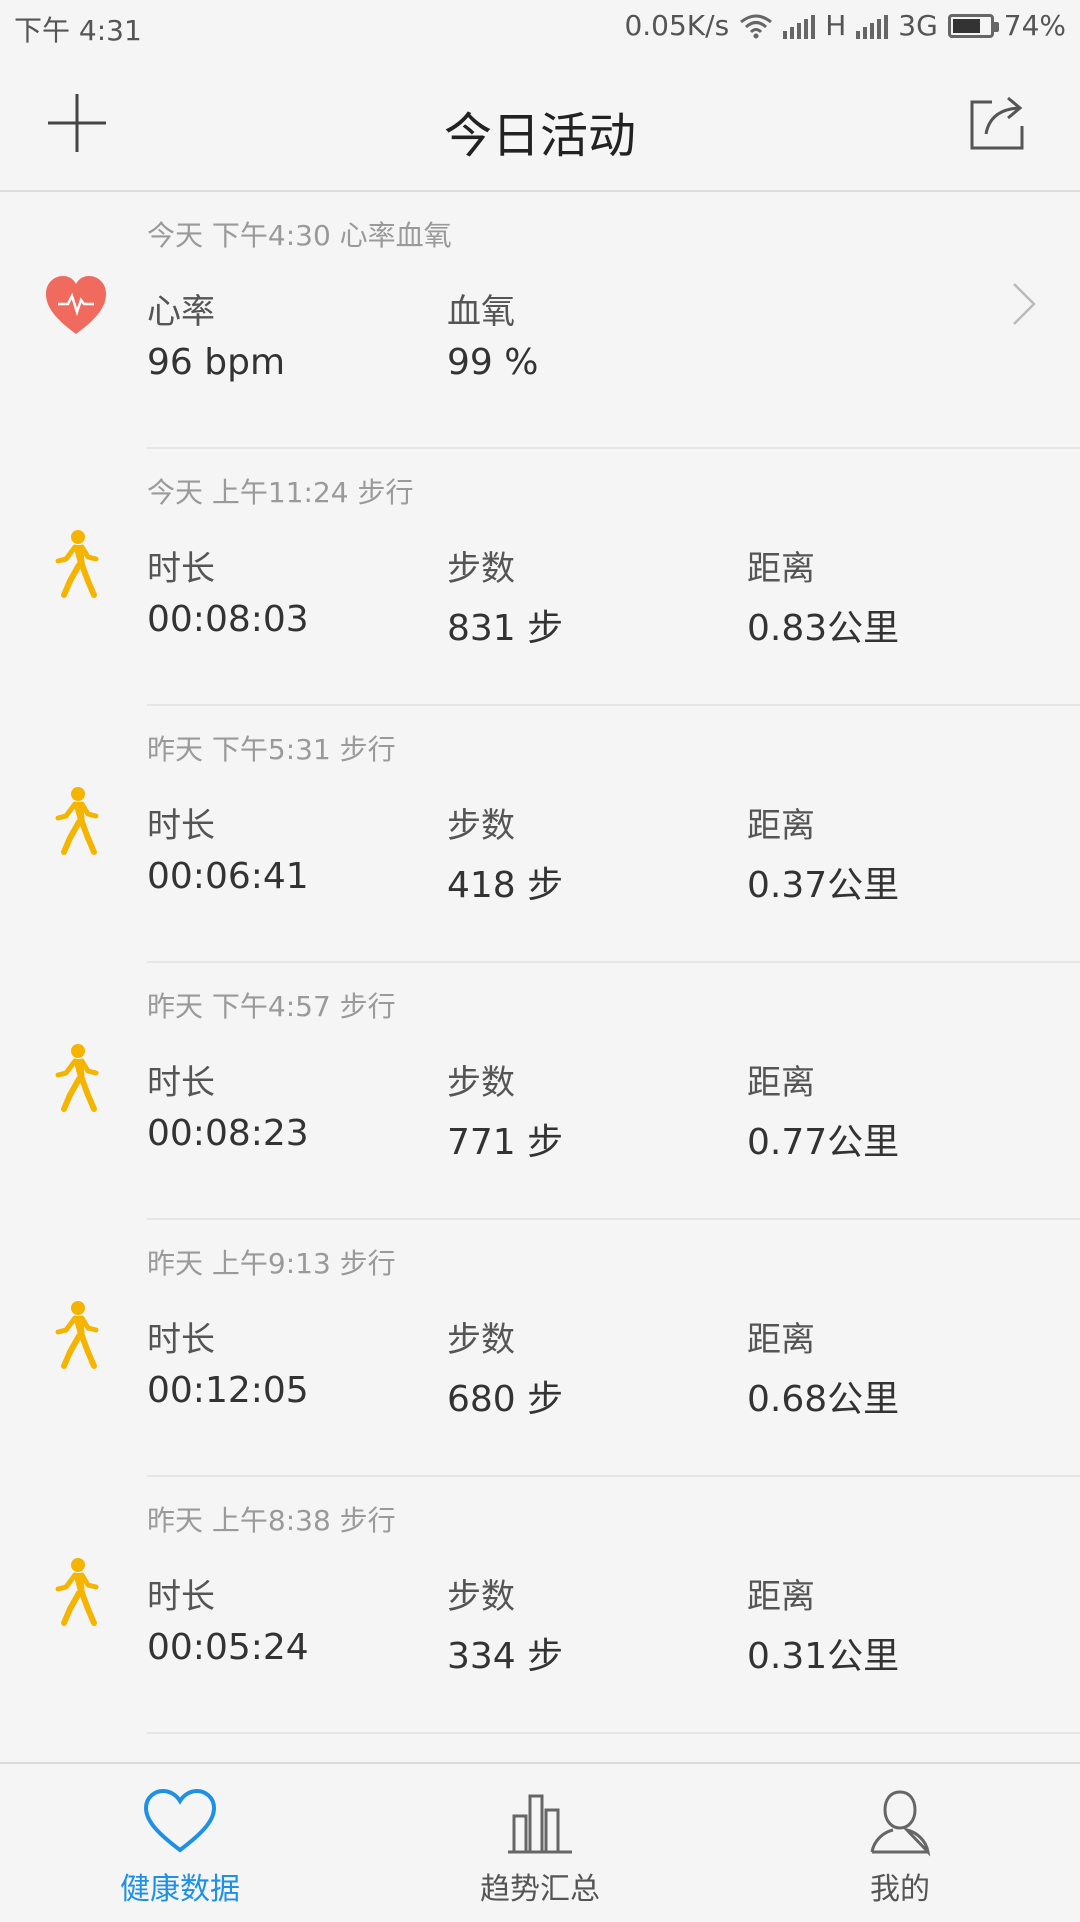  Describe the element at coordinates (918, 25) in the screenshot. I see `network-type-2: 3G` at that location.